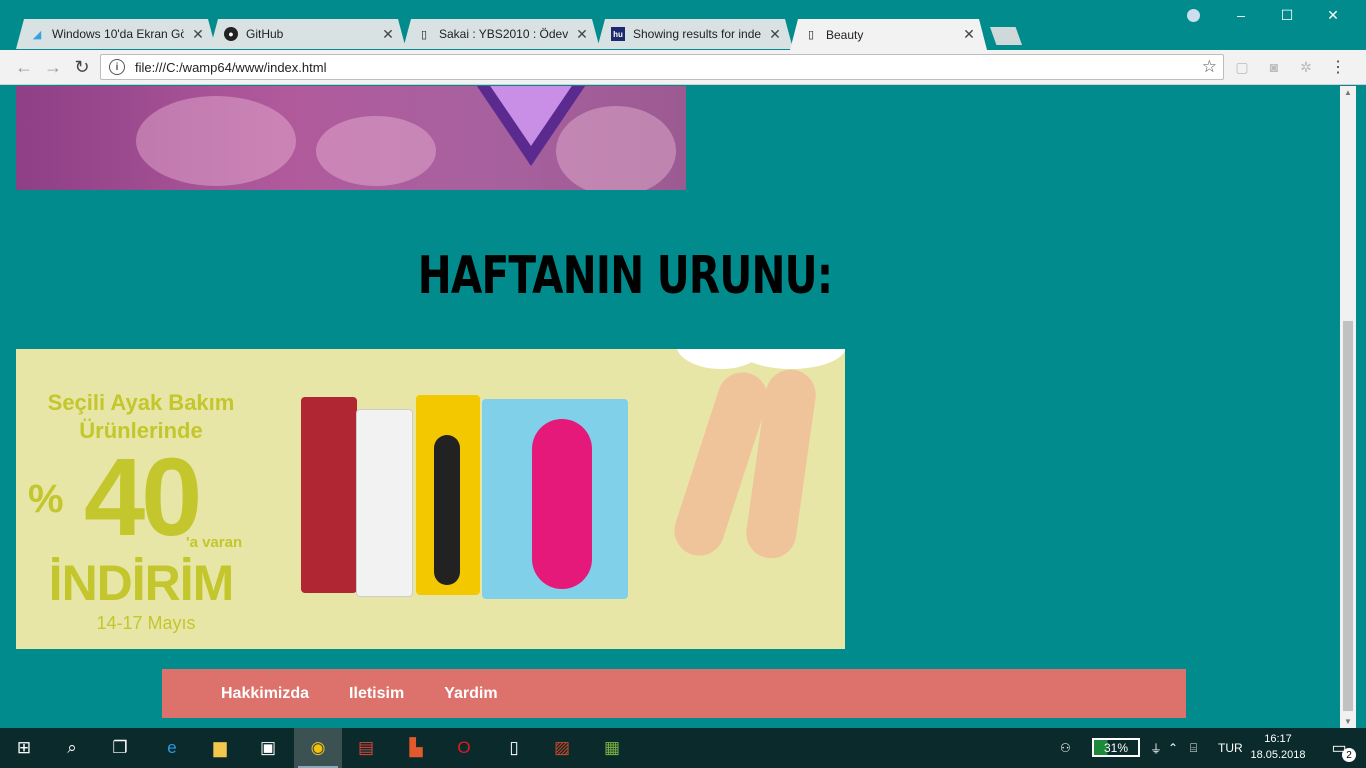  Describe the element at coordinates (141, 583) in the screenshot. I see `promo-discount: İNDİRİM` at that location.